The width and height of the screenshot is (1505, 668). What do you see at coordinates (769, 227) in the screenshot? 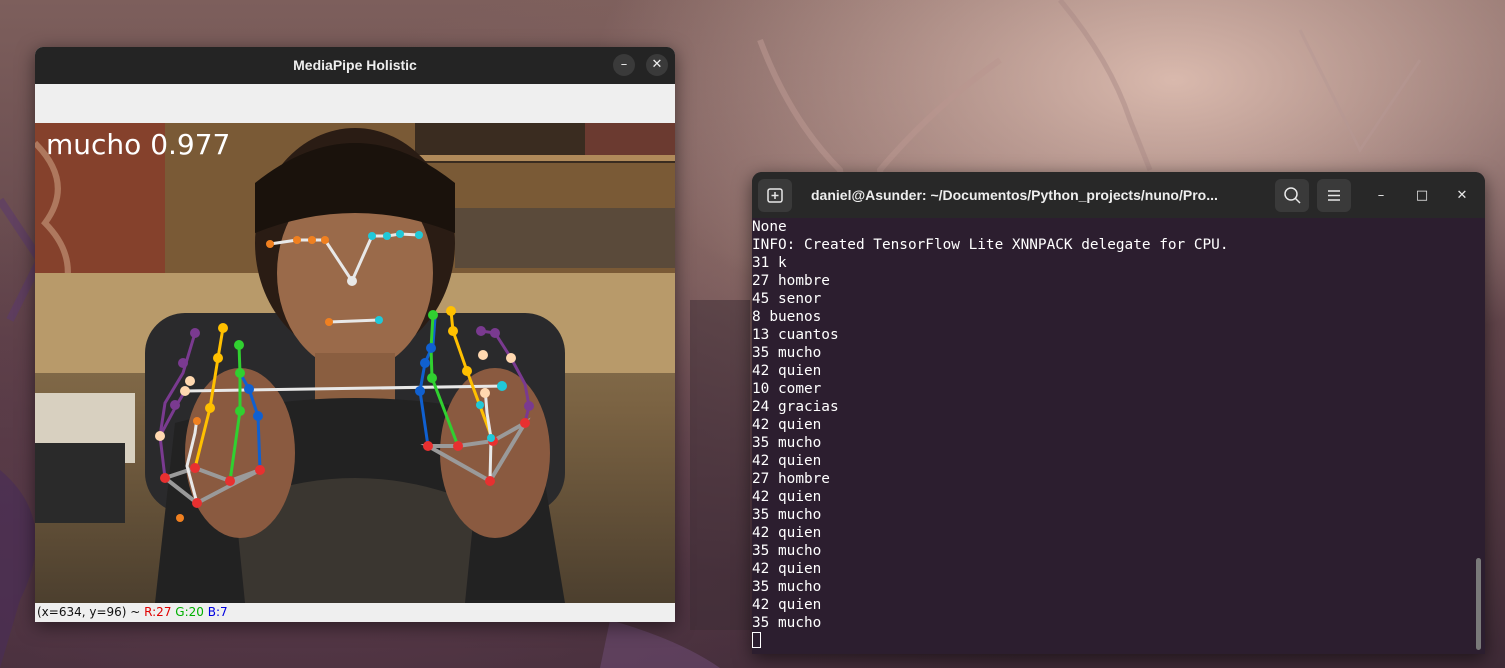
I see `terminal-line: None` at bounding box center [769, 227].